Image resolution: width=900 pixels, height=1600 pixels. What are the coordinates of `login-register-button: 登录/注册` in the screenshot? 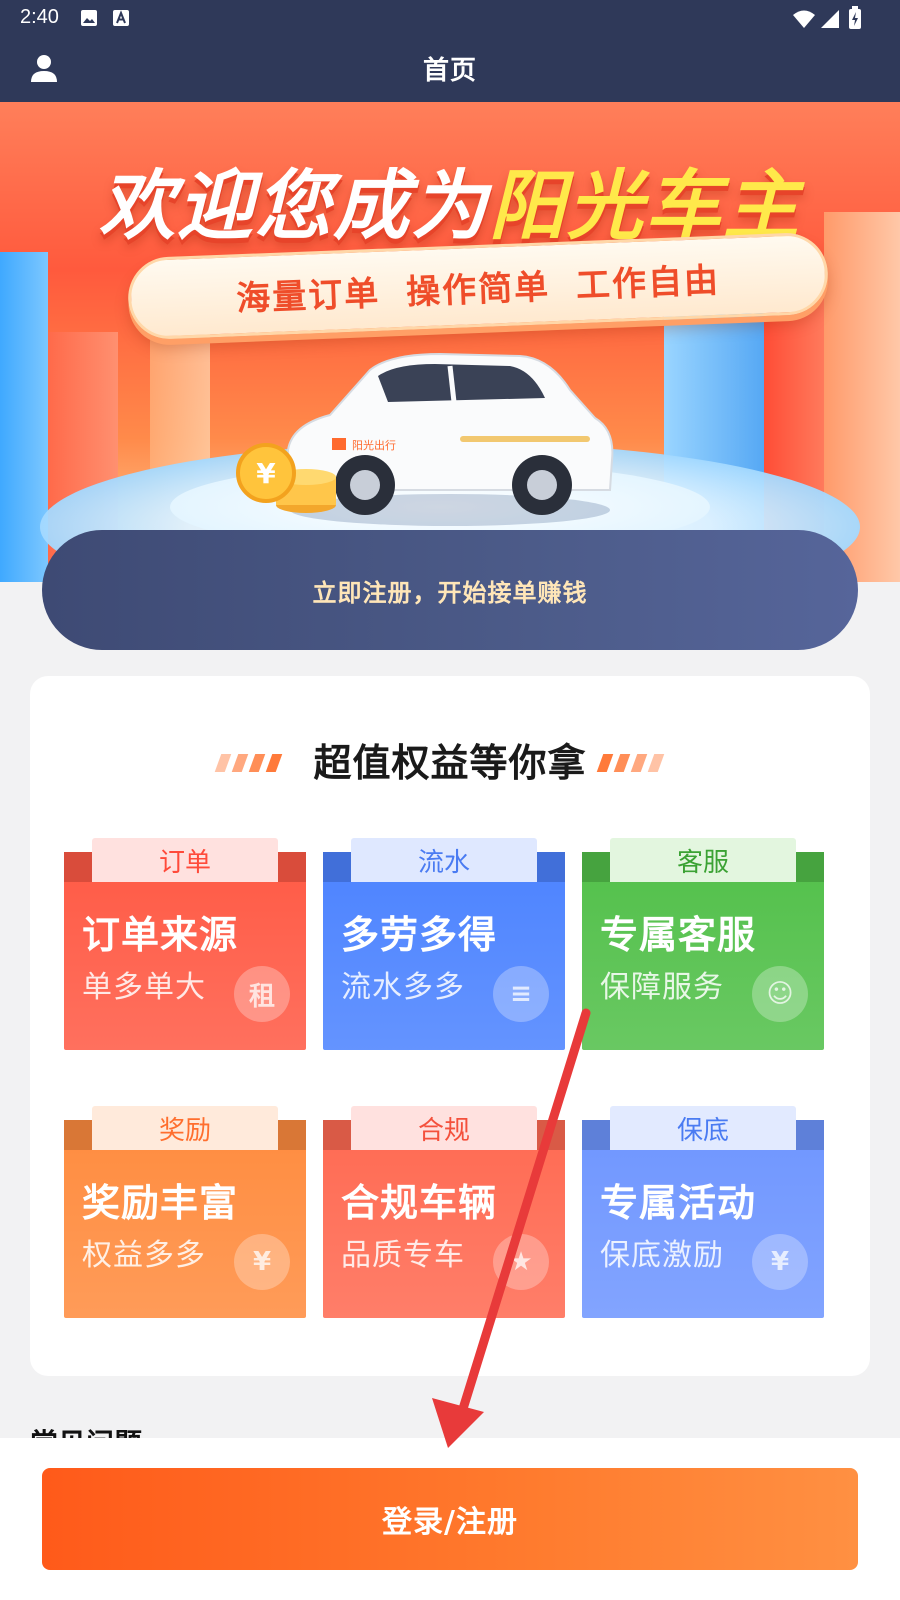 It's located at (450, 1519).